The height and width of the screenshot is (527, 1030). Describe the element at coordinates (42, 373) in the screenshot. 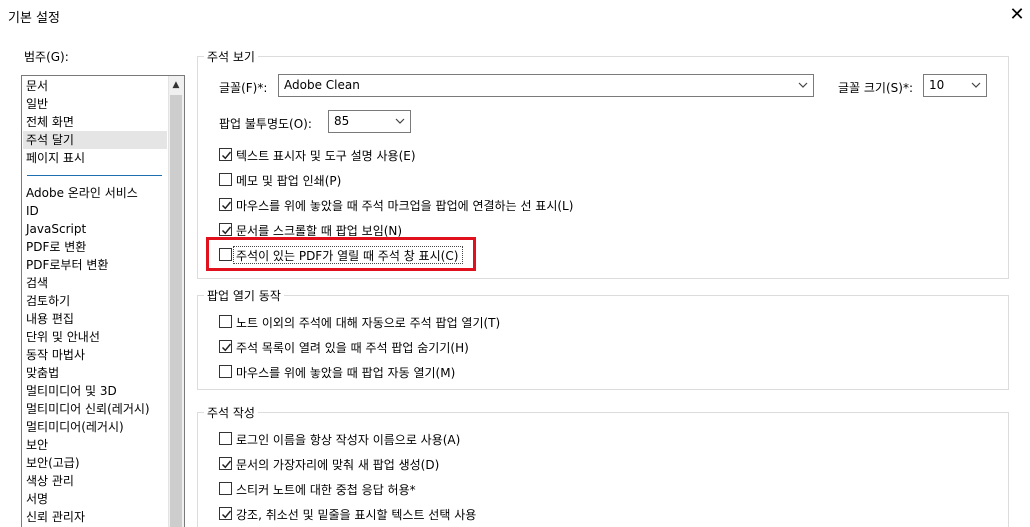

I see `list-item: 맞춤법` at that location.